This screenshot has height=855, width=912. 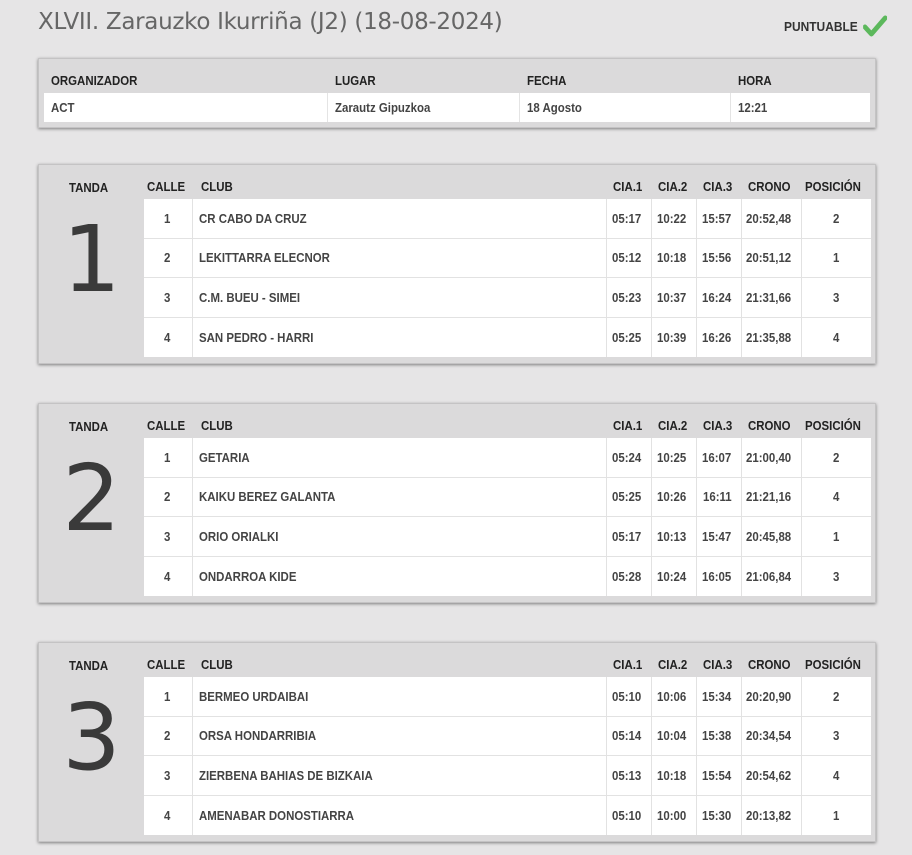 I want to click on cia1-cell: 05:24, so click(x=629, y=457).